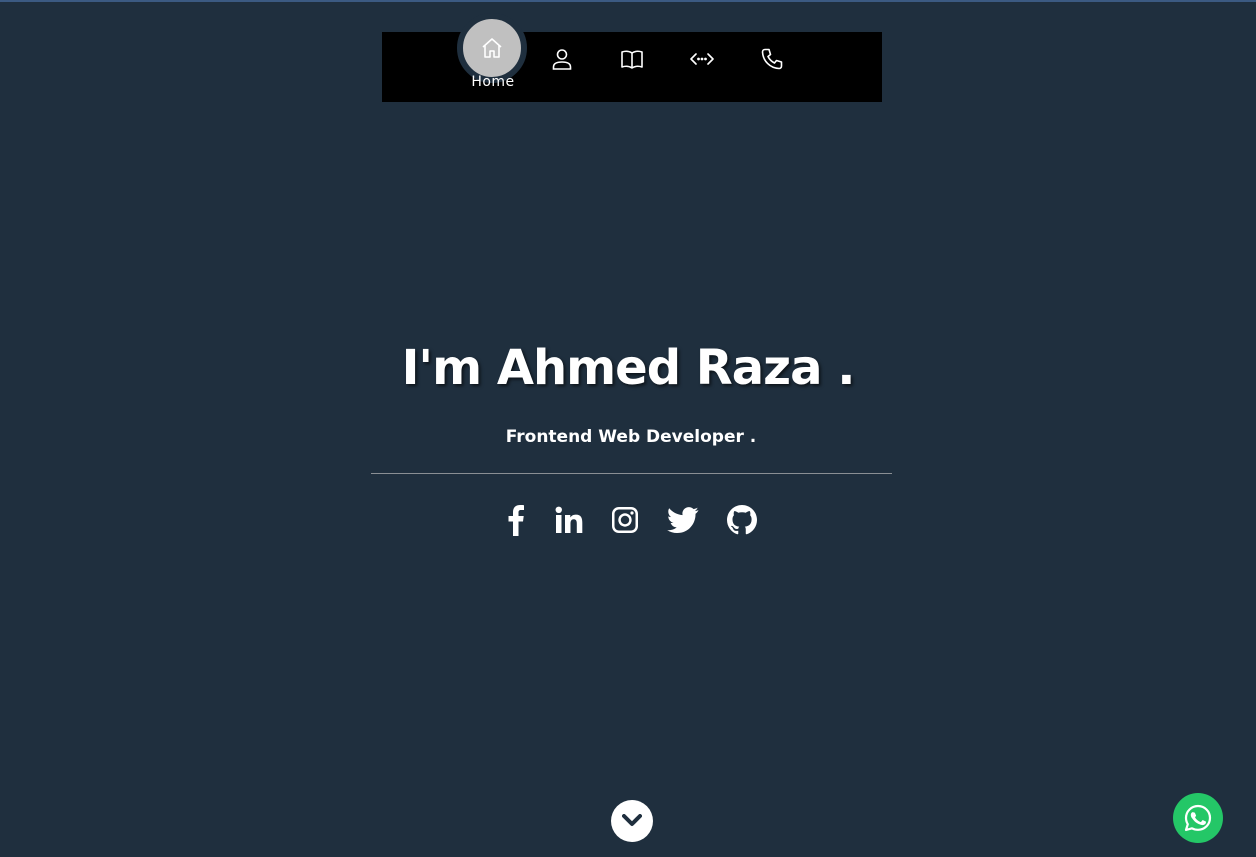 Image resolution: width=1256 pixels, height=857 pixels. I want to click on nav-item-projects, so click(702, 59).